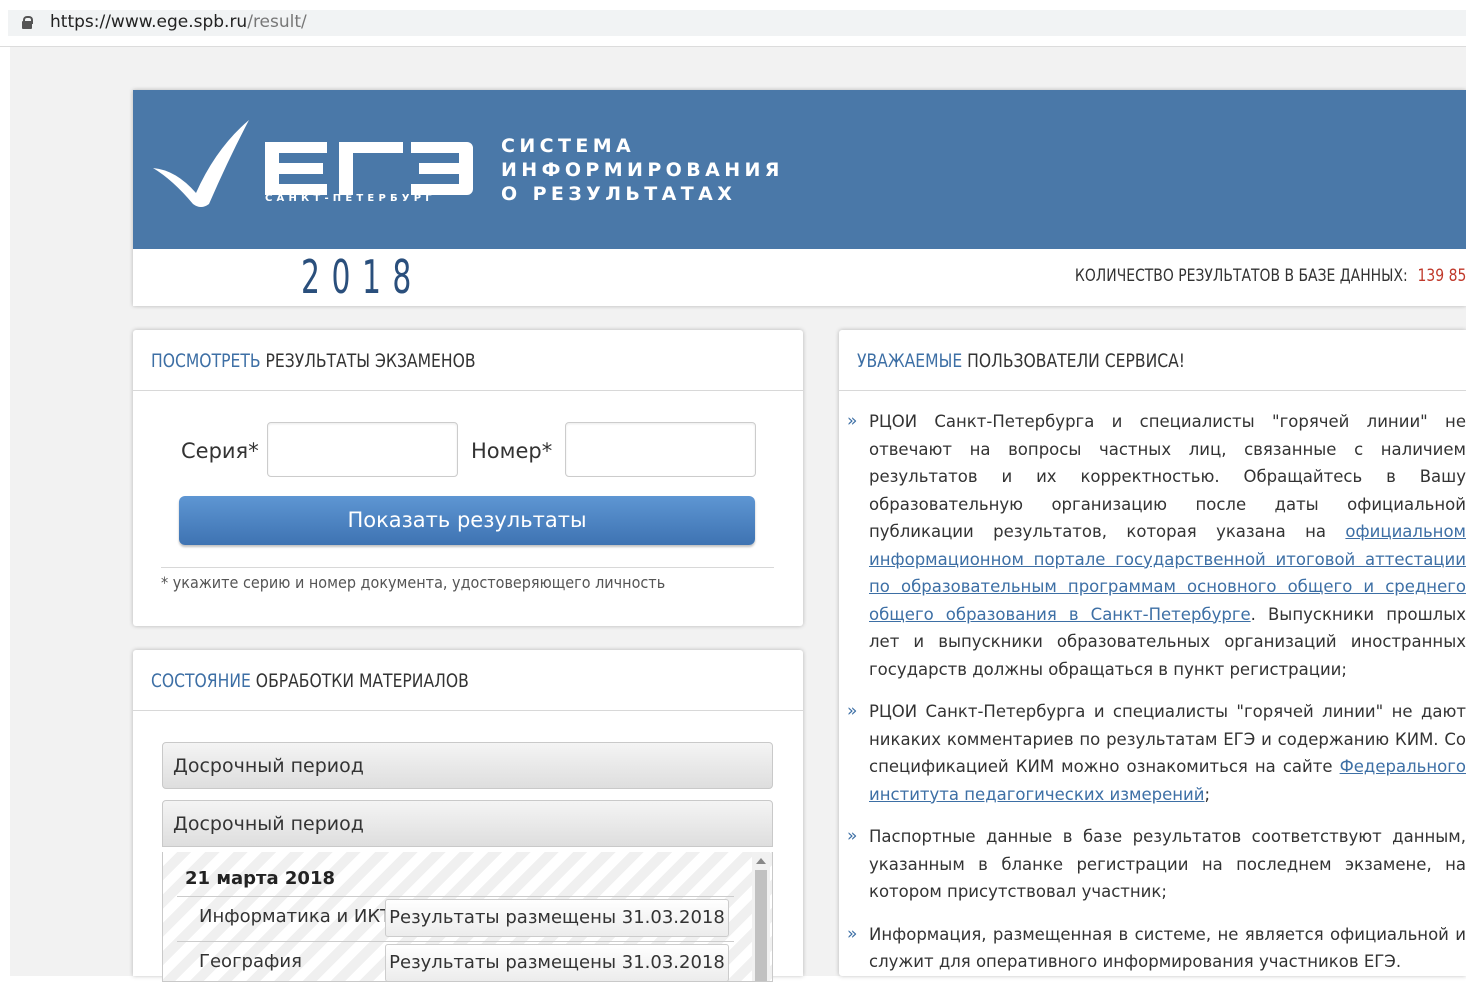  Describe the element at coordinates (467, 823) in the screenshot. I see `accordion-early-period-open: Досрочный период` at that location.